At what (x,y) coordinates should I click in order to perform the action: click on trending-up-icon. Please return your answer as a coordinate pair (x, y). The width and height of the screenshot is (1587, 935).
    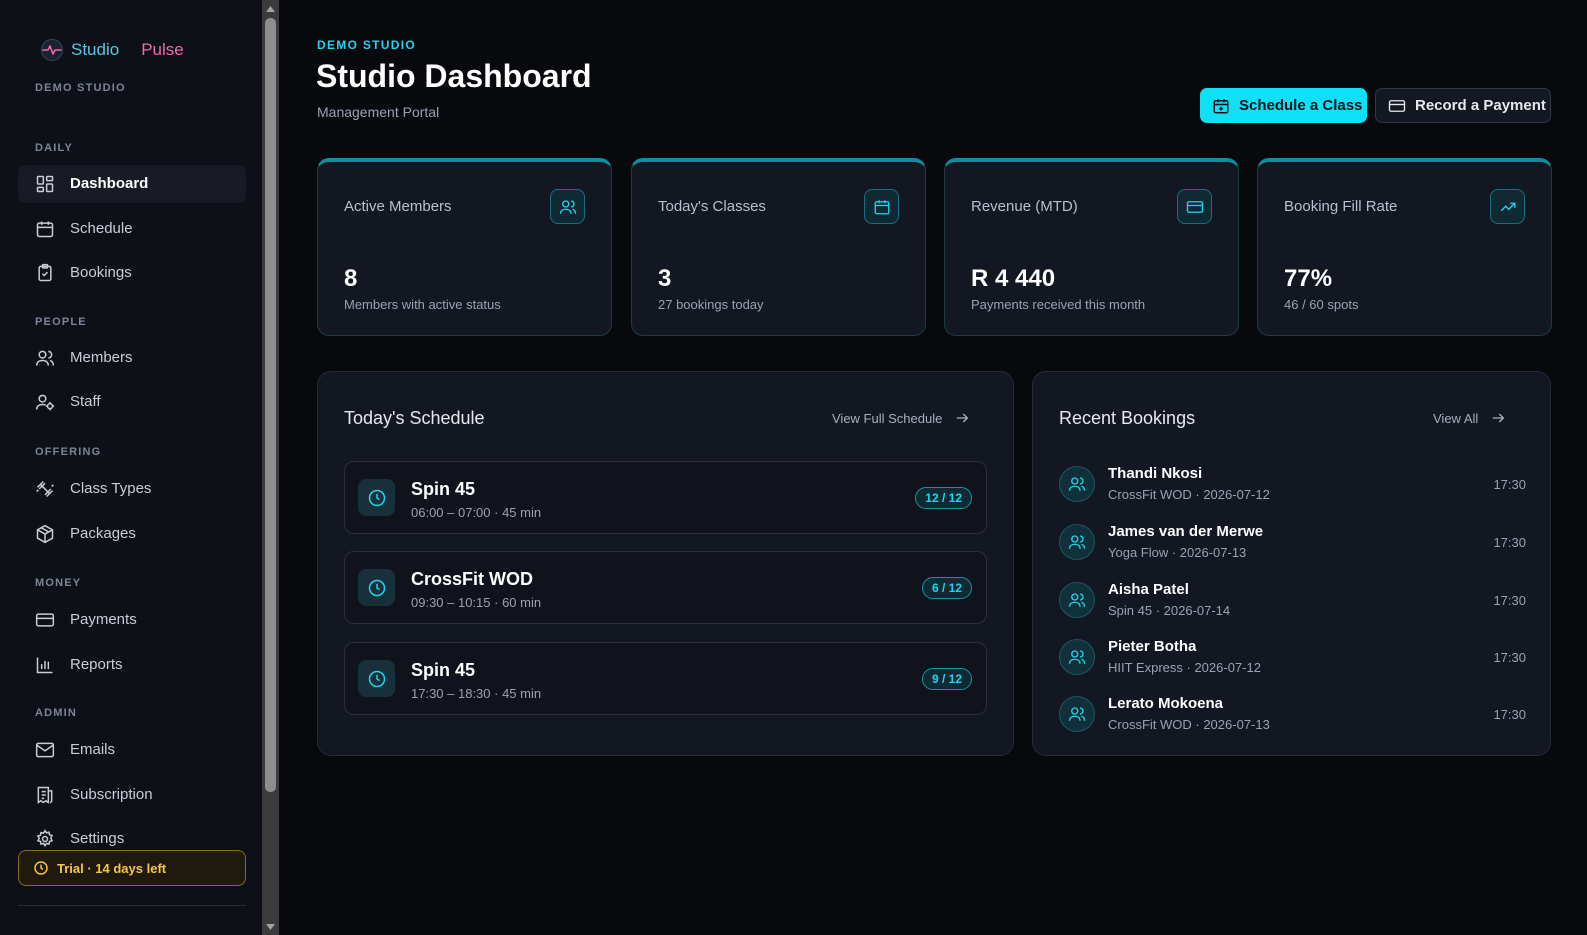
    Looking at the image, I should click on (1507, 206).